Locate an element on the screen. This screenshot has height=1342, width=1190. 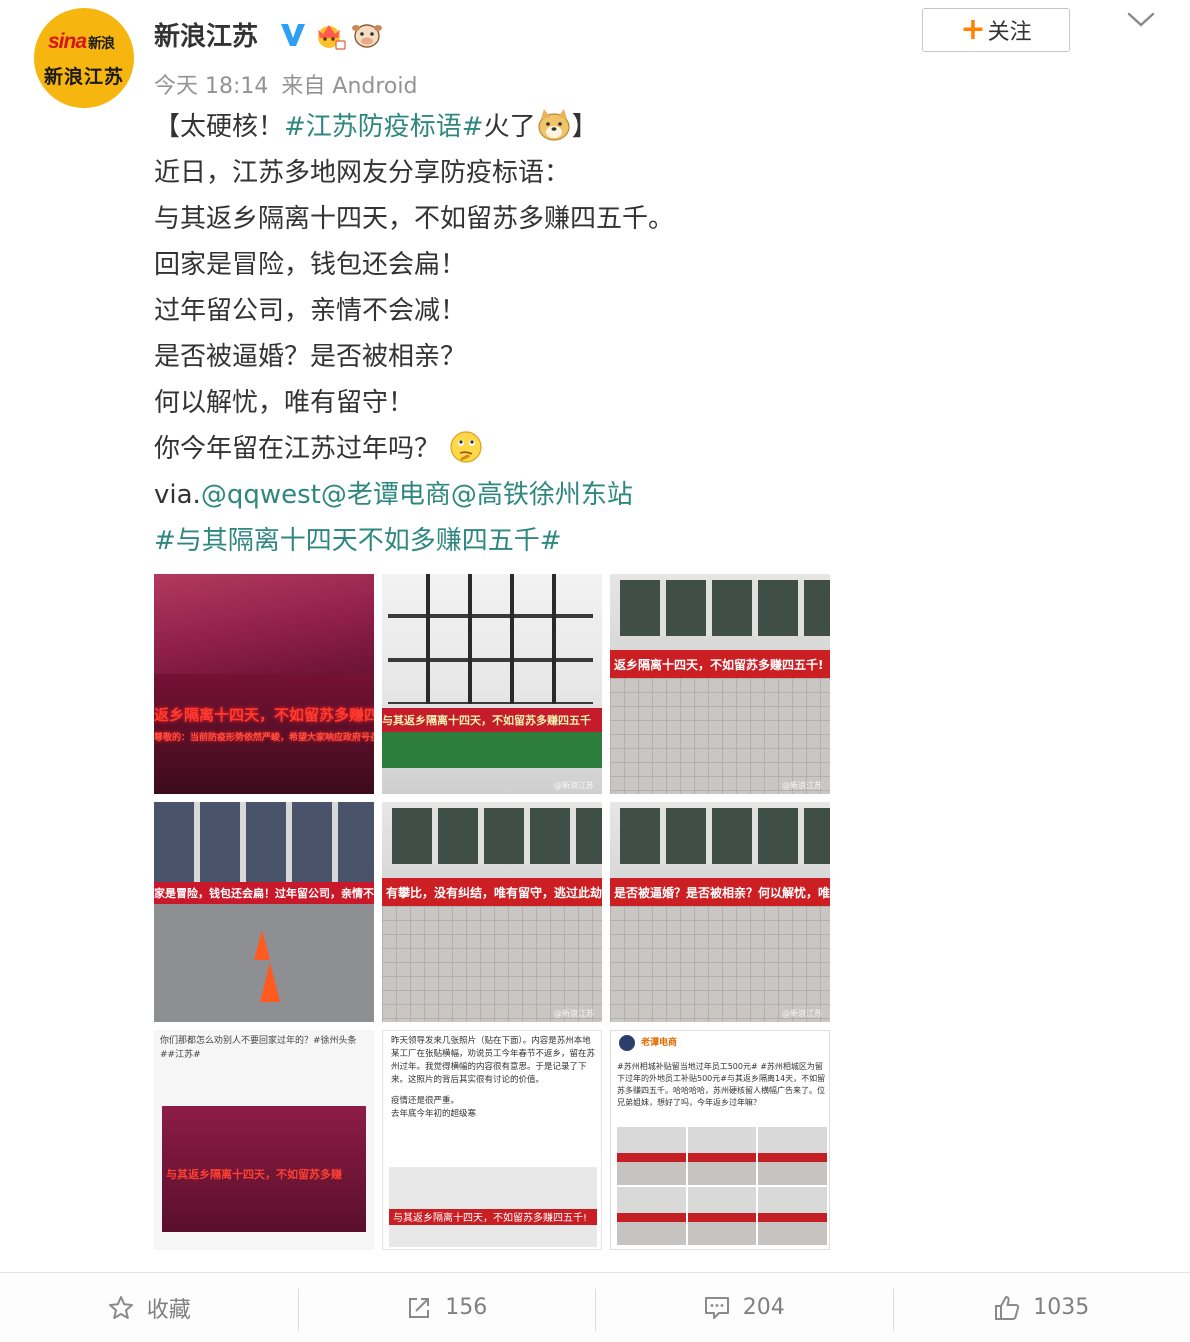
thinking-emoji-icon is located at coordinates (466, 446).